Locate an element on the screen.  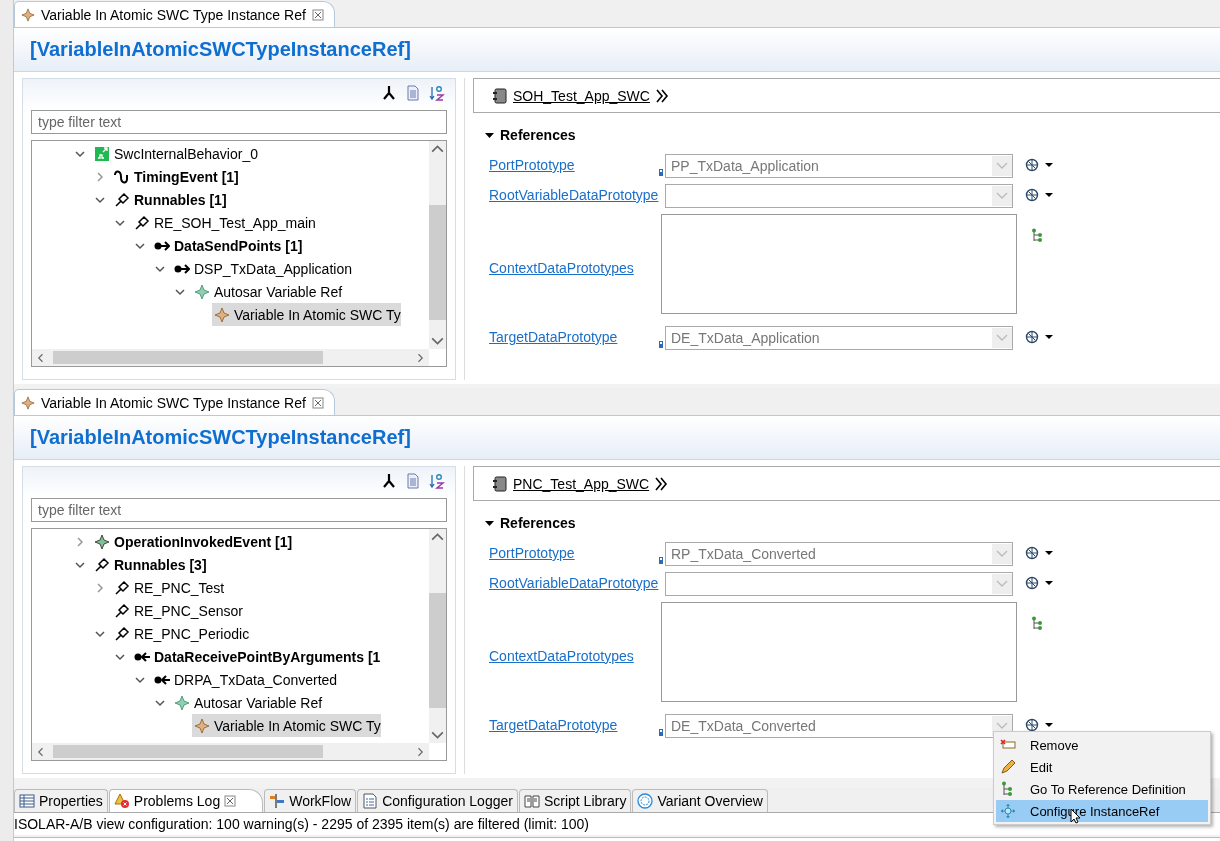
view-tab: Problems Log is located at coordinates (186, 800).